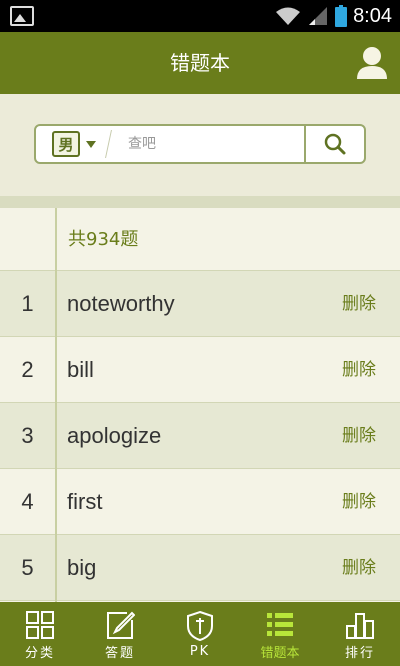  What do you see at coordinates (200, 626) in the screenshot?
I see `pk-shield-icon` at bounding box center [200, 626].